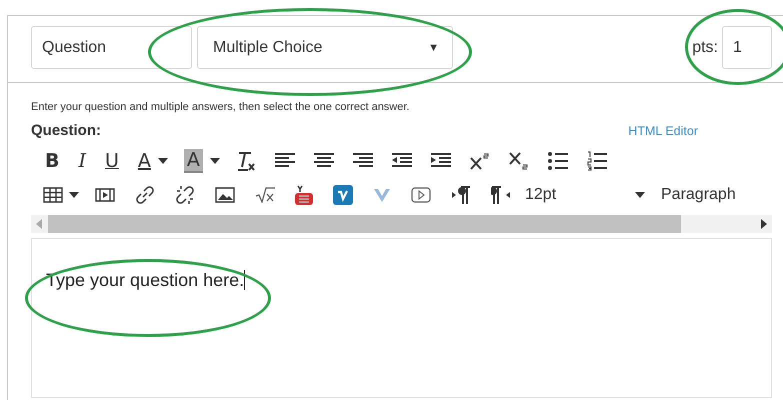  Describe the element at coordinates (402, 161) in the screenshot. I see `outdent-icon` at that location.